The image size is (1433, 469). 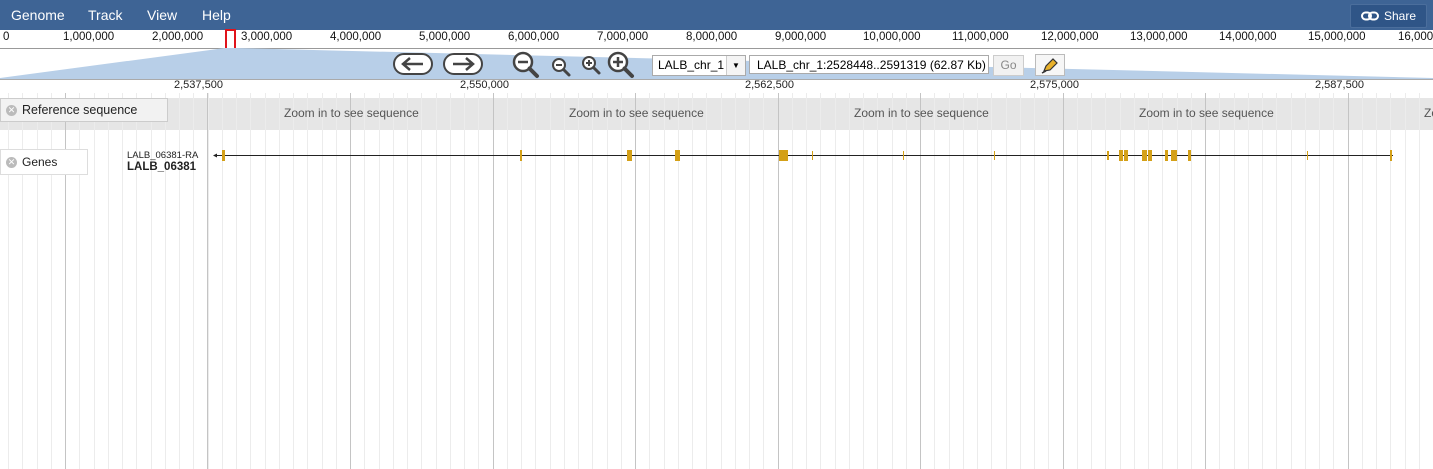 I want to click on track-label-text: Reference sequence, so click(x=80, y=110).